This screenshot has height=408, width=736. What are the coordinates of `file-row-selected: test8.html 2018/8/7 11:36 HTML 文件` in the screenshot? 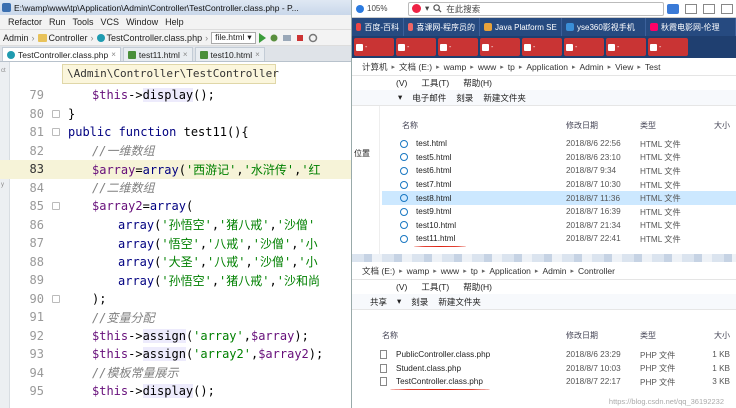 It's located at (559, 198).